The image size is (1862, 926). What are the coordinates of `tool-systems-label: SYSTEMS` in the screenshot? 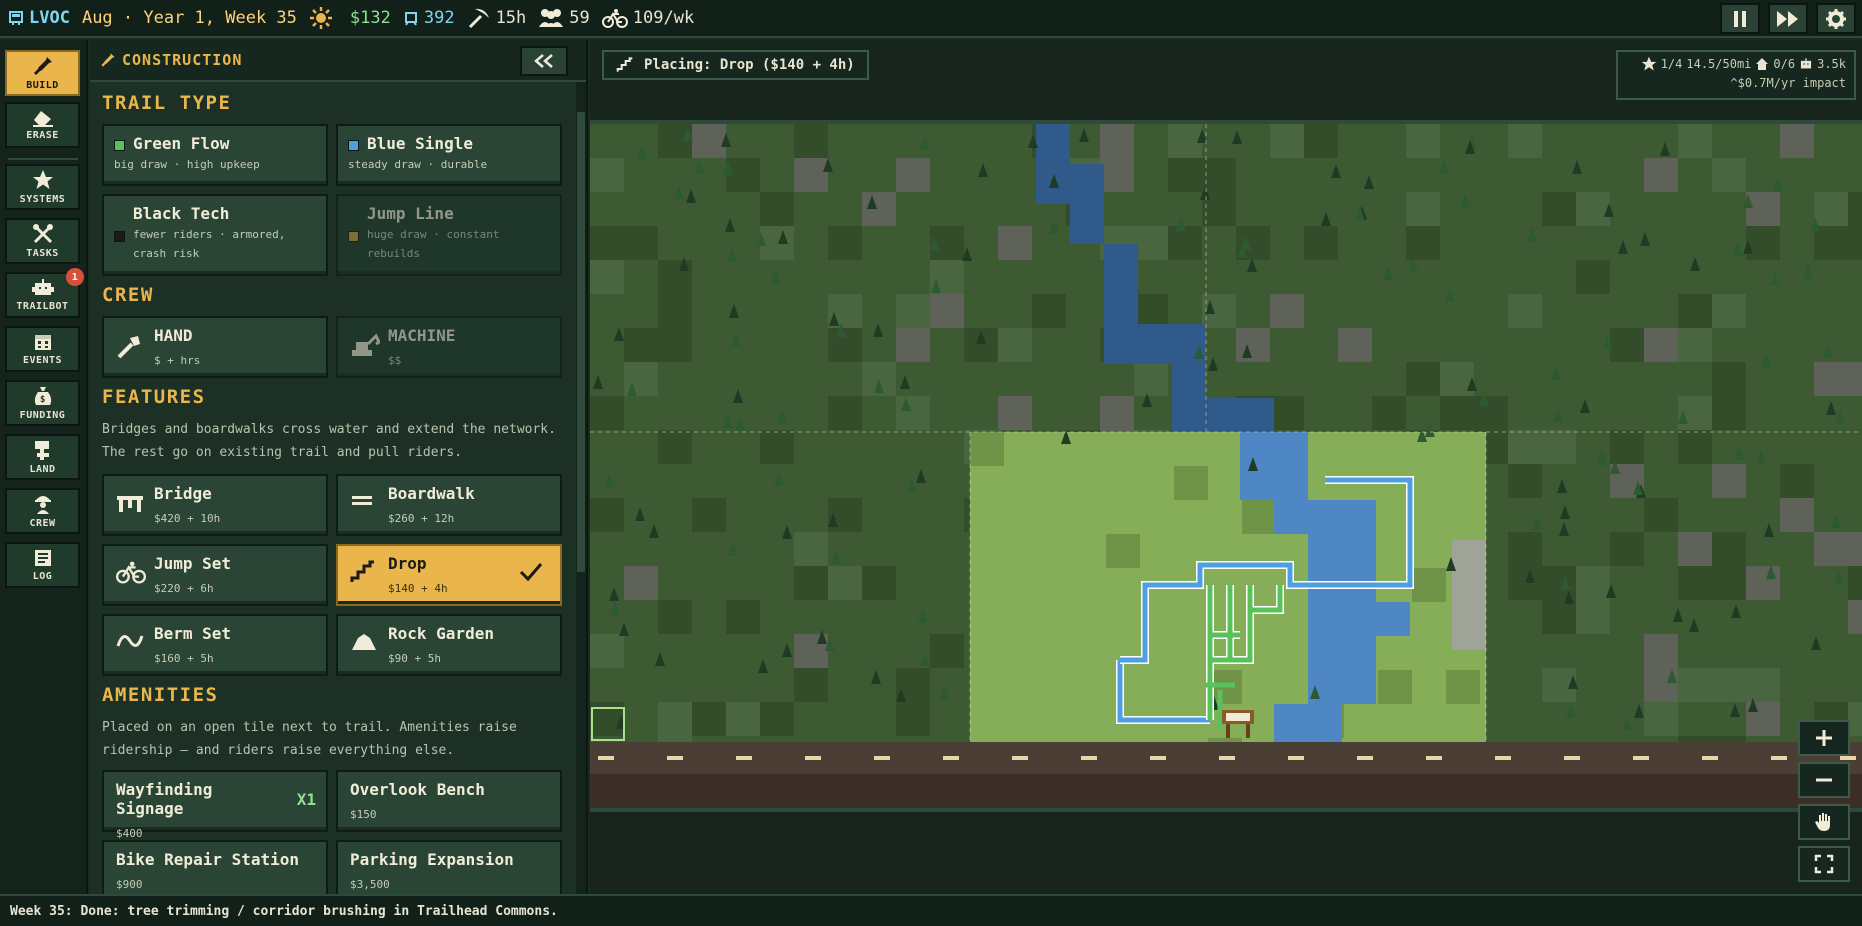 It's located at (42, 199).